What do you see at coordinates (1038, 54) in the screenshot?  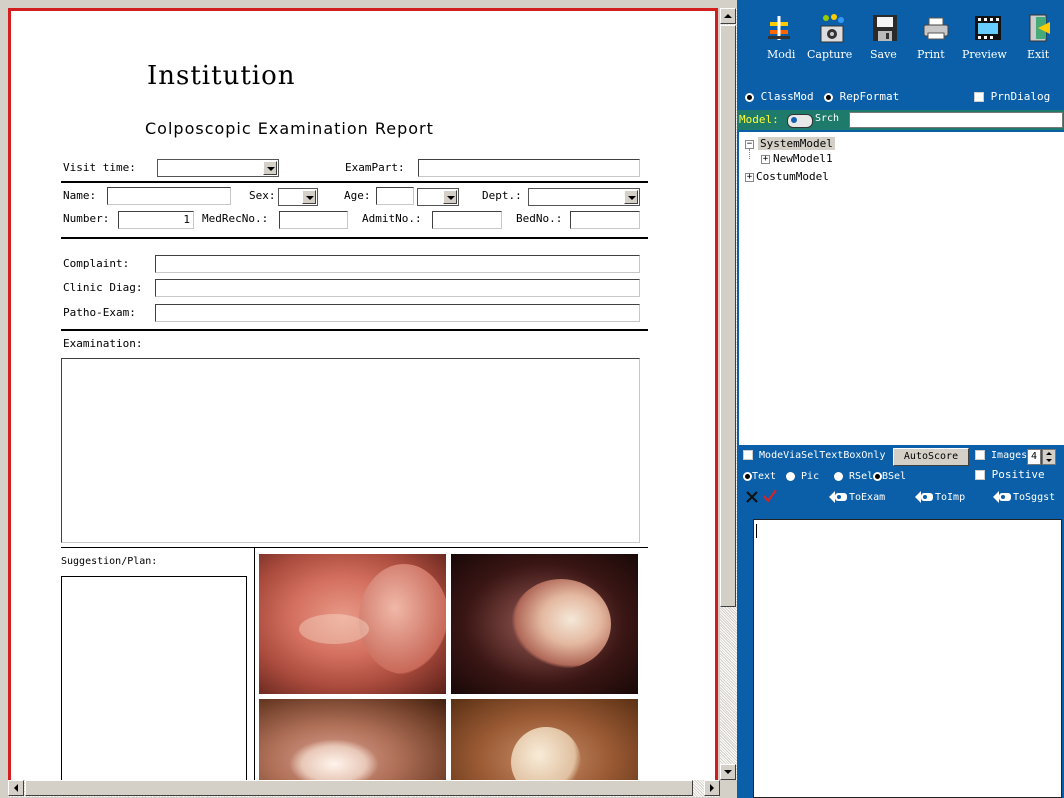 I see `toolbar-exit-label: Exit` at bounding box center [1038, 54].